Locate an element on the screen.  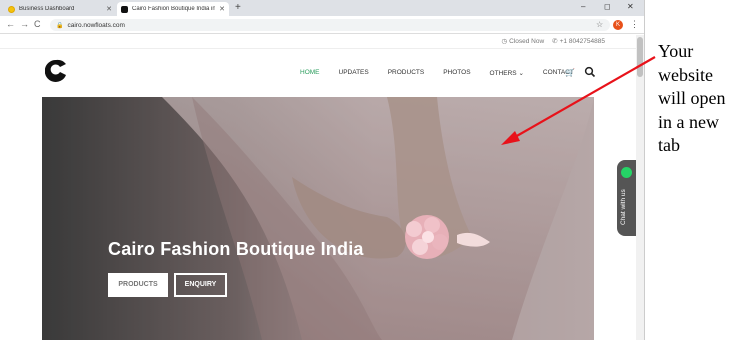
scrollbar-track is located at coordinates (640, 187).